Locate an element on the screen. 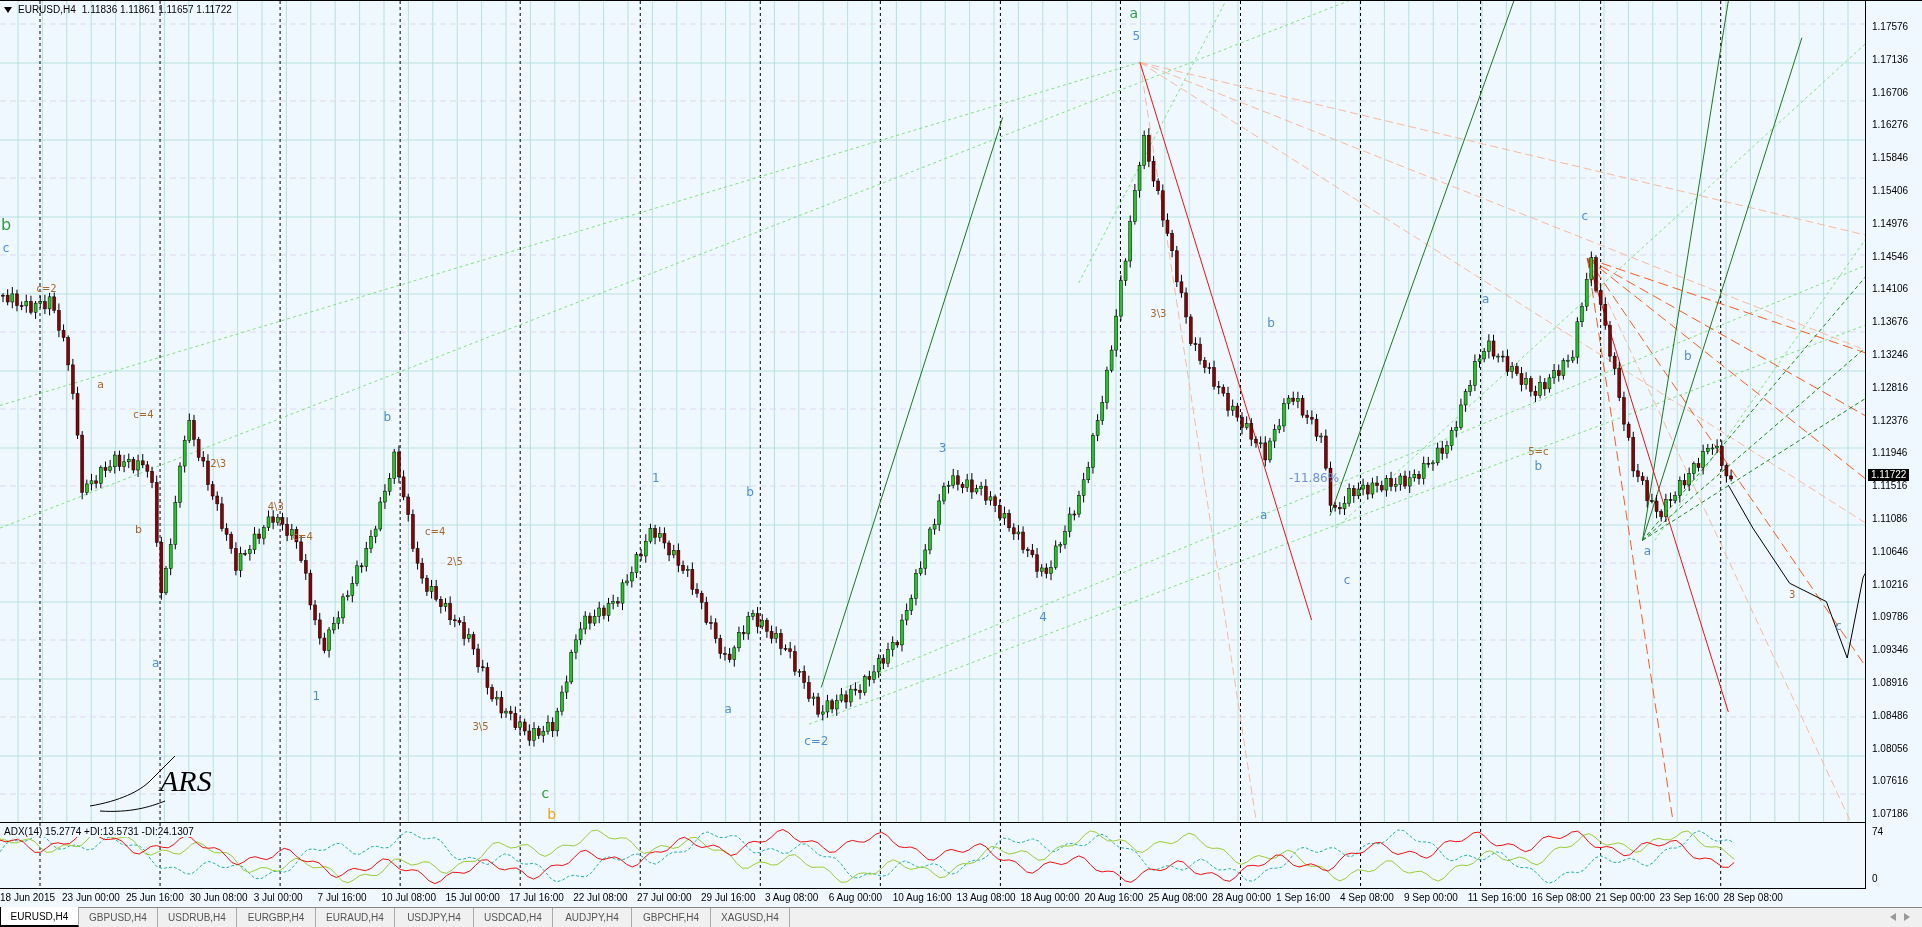  price-label: 1.09786 is located at coordinates (1890, 617).